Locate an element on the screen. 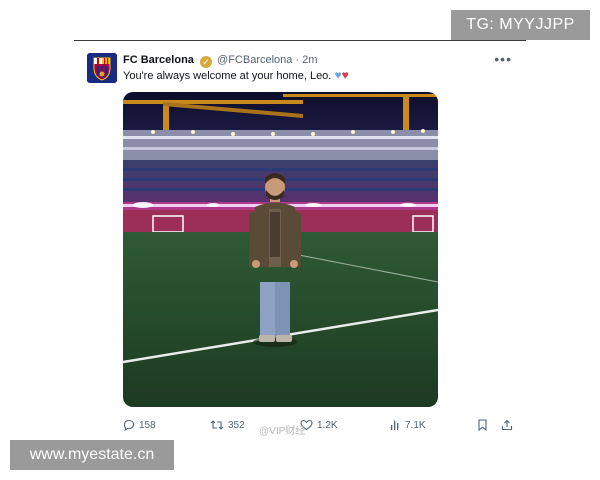  reply-count: 158 is located at coordinates (147, 425).